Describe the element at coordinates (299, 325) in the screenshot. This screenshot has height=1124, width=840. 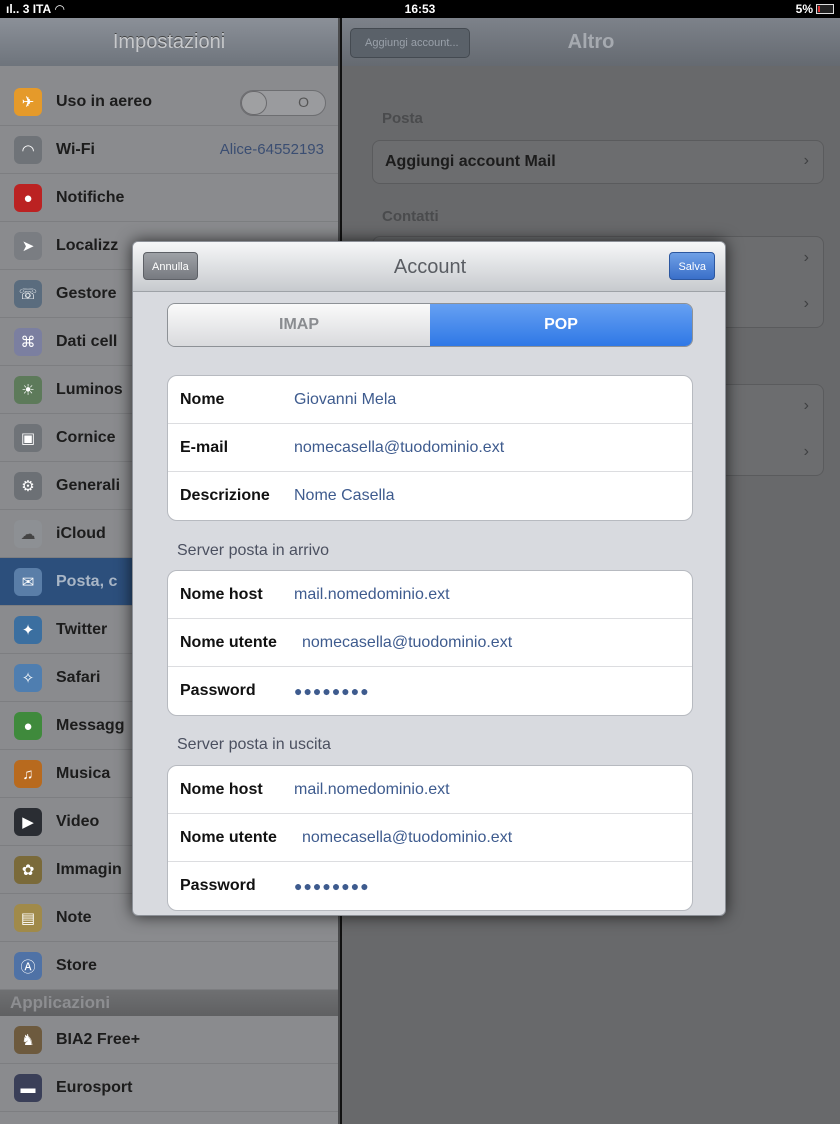
I see `tab-imap: IMAP` at that location.